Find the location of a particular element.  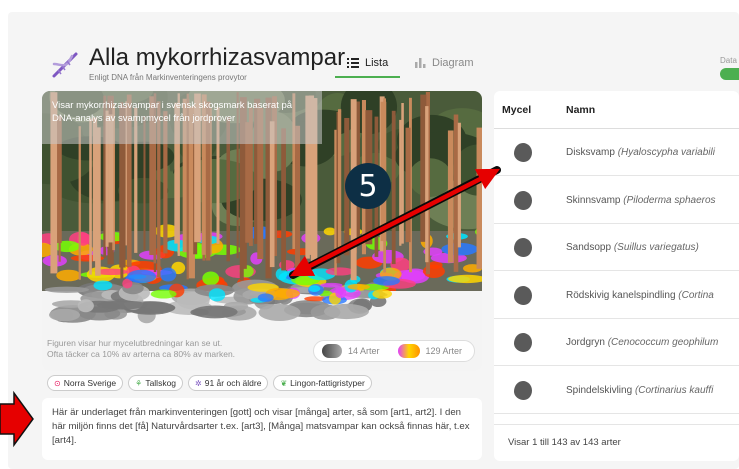

double-arrow-fill is located at coordinates (395, 222).